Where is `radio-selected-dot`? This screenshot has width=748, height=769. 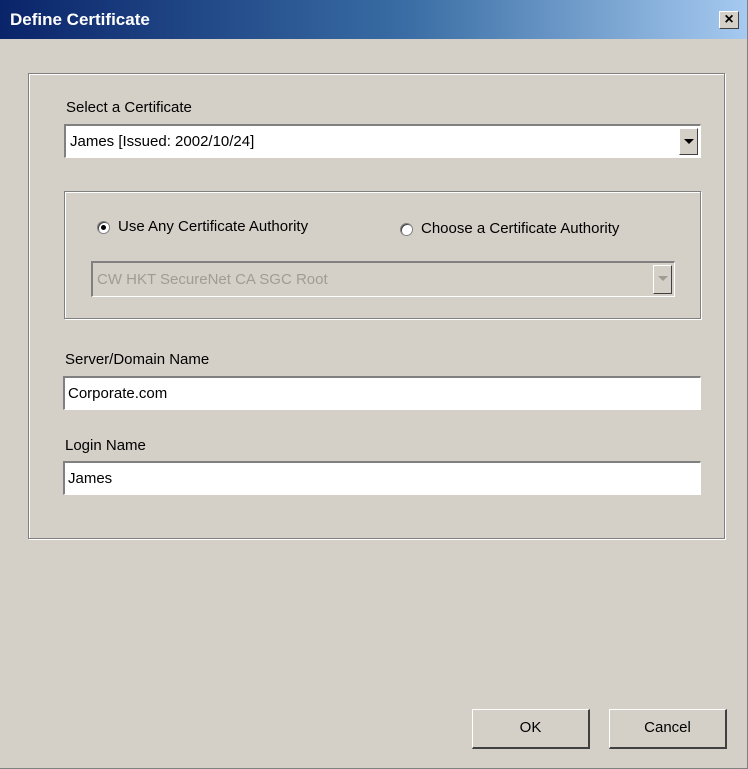 radio-selected-dot is located at coordinates (103, 227).